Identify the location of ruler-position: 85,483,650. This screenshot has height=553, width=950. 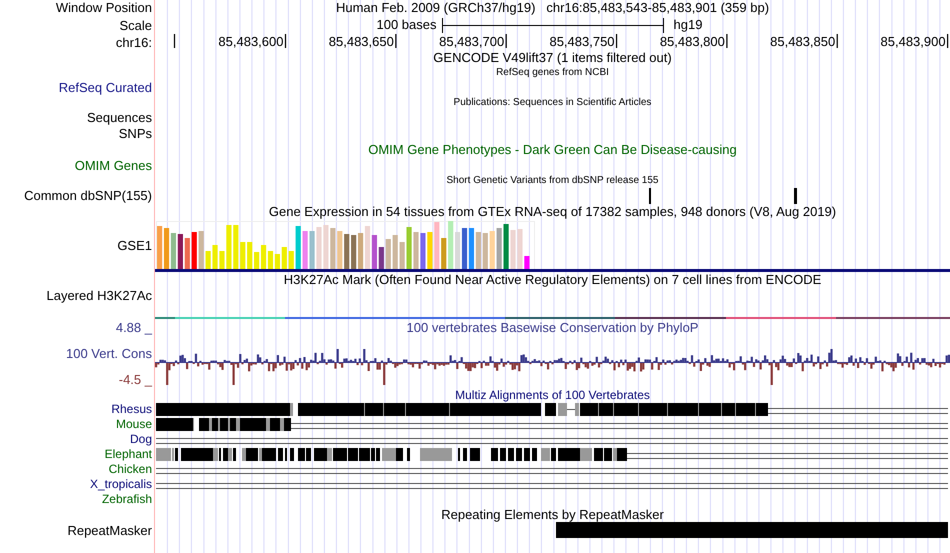
(361, 41).